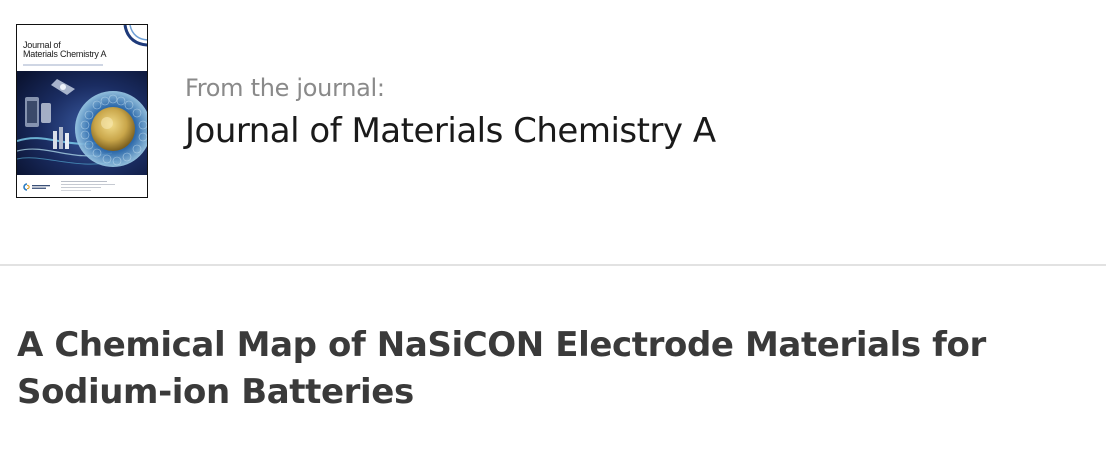 The width and height of the screenshot is (1106, 450). Describe the element at coordinates (82, 123) in the screenshot. I see `cover-artwork` at that location.